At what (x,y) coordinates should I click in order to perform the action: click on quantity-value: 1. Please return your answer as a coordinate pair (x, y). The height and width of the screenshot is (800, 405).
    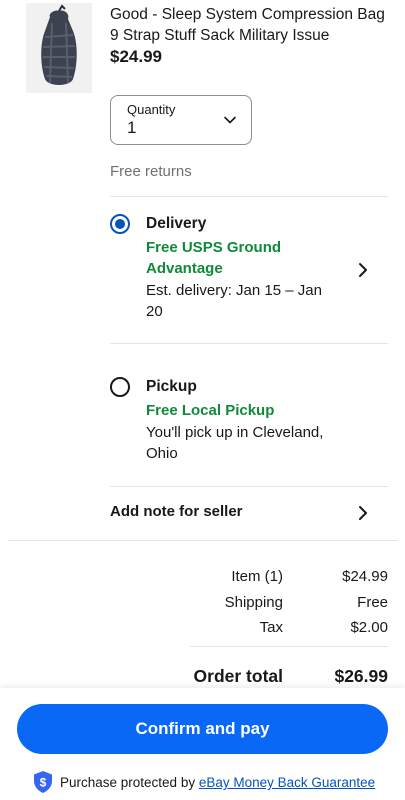
    Looking at the image, I should click on (132, 127).